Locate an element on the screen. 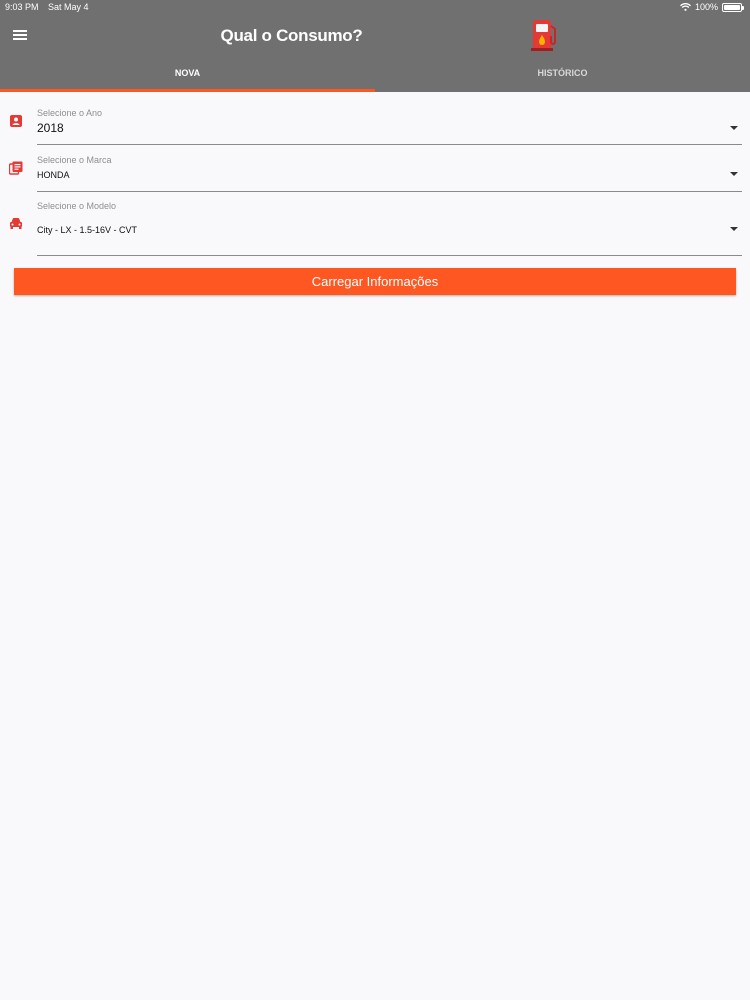 This screenshot has height=1000, width=750. status-right: 100% is located at coordinates (712, 7).